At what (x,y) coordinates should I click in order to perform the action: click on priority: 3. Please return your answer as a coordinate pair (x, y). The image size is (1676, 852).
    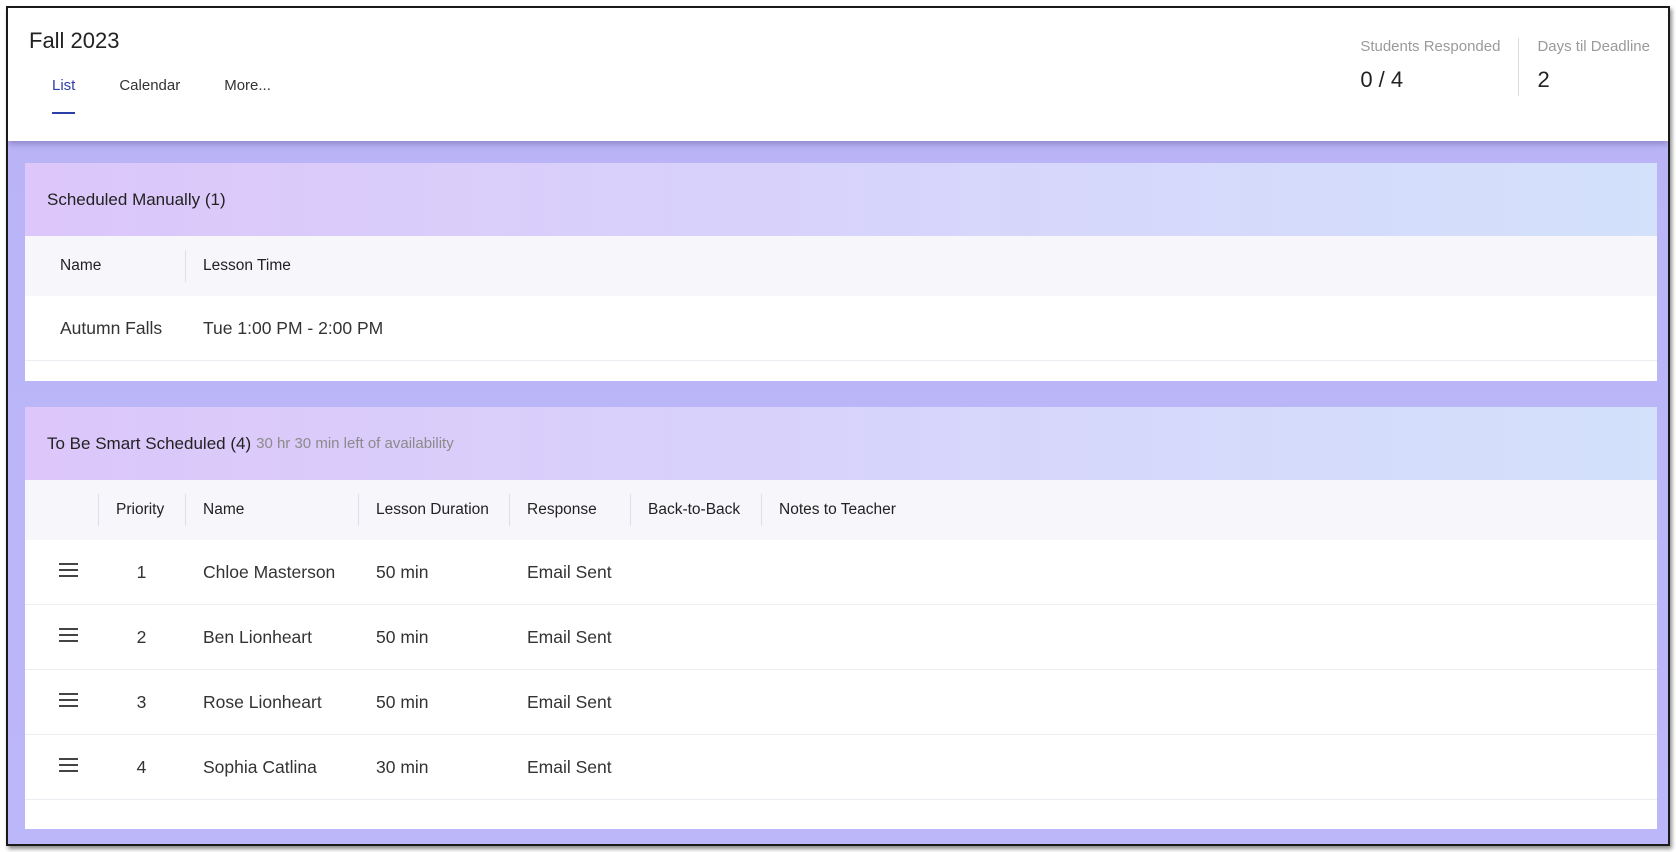
    Looking at the image, I should click on (141, 701).